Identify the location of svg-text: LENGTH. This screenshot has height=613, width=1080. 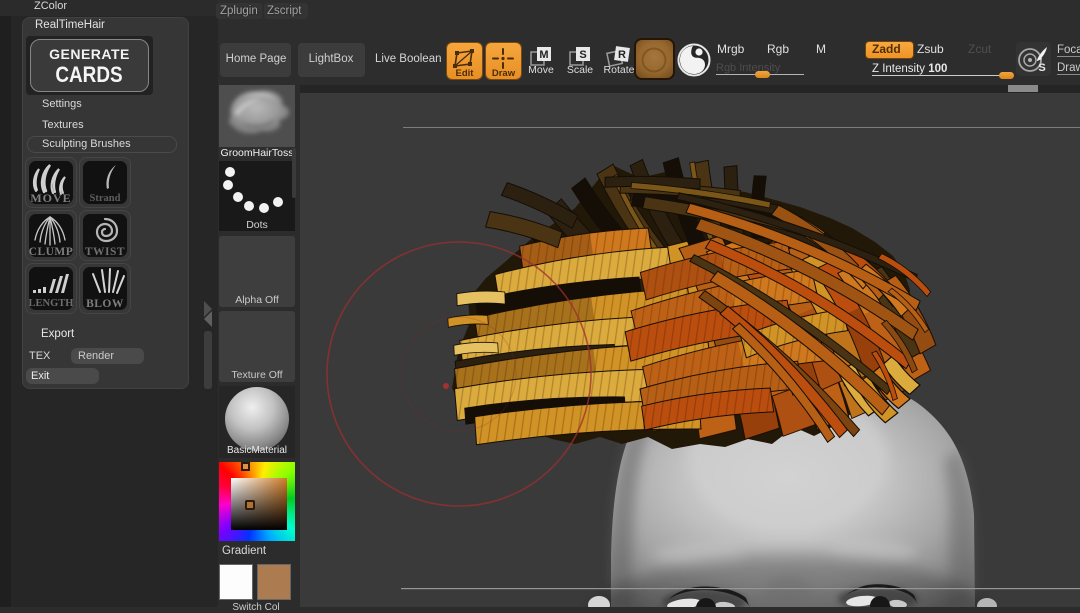
(51, 303).